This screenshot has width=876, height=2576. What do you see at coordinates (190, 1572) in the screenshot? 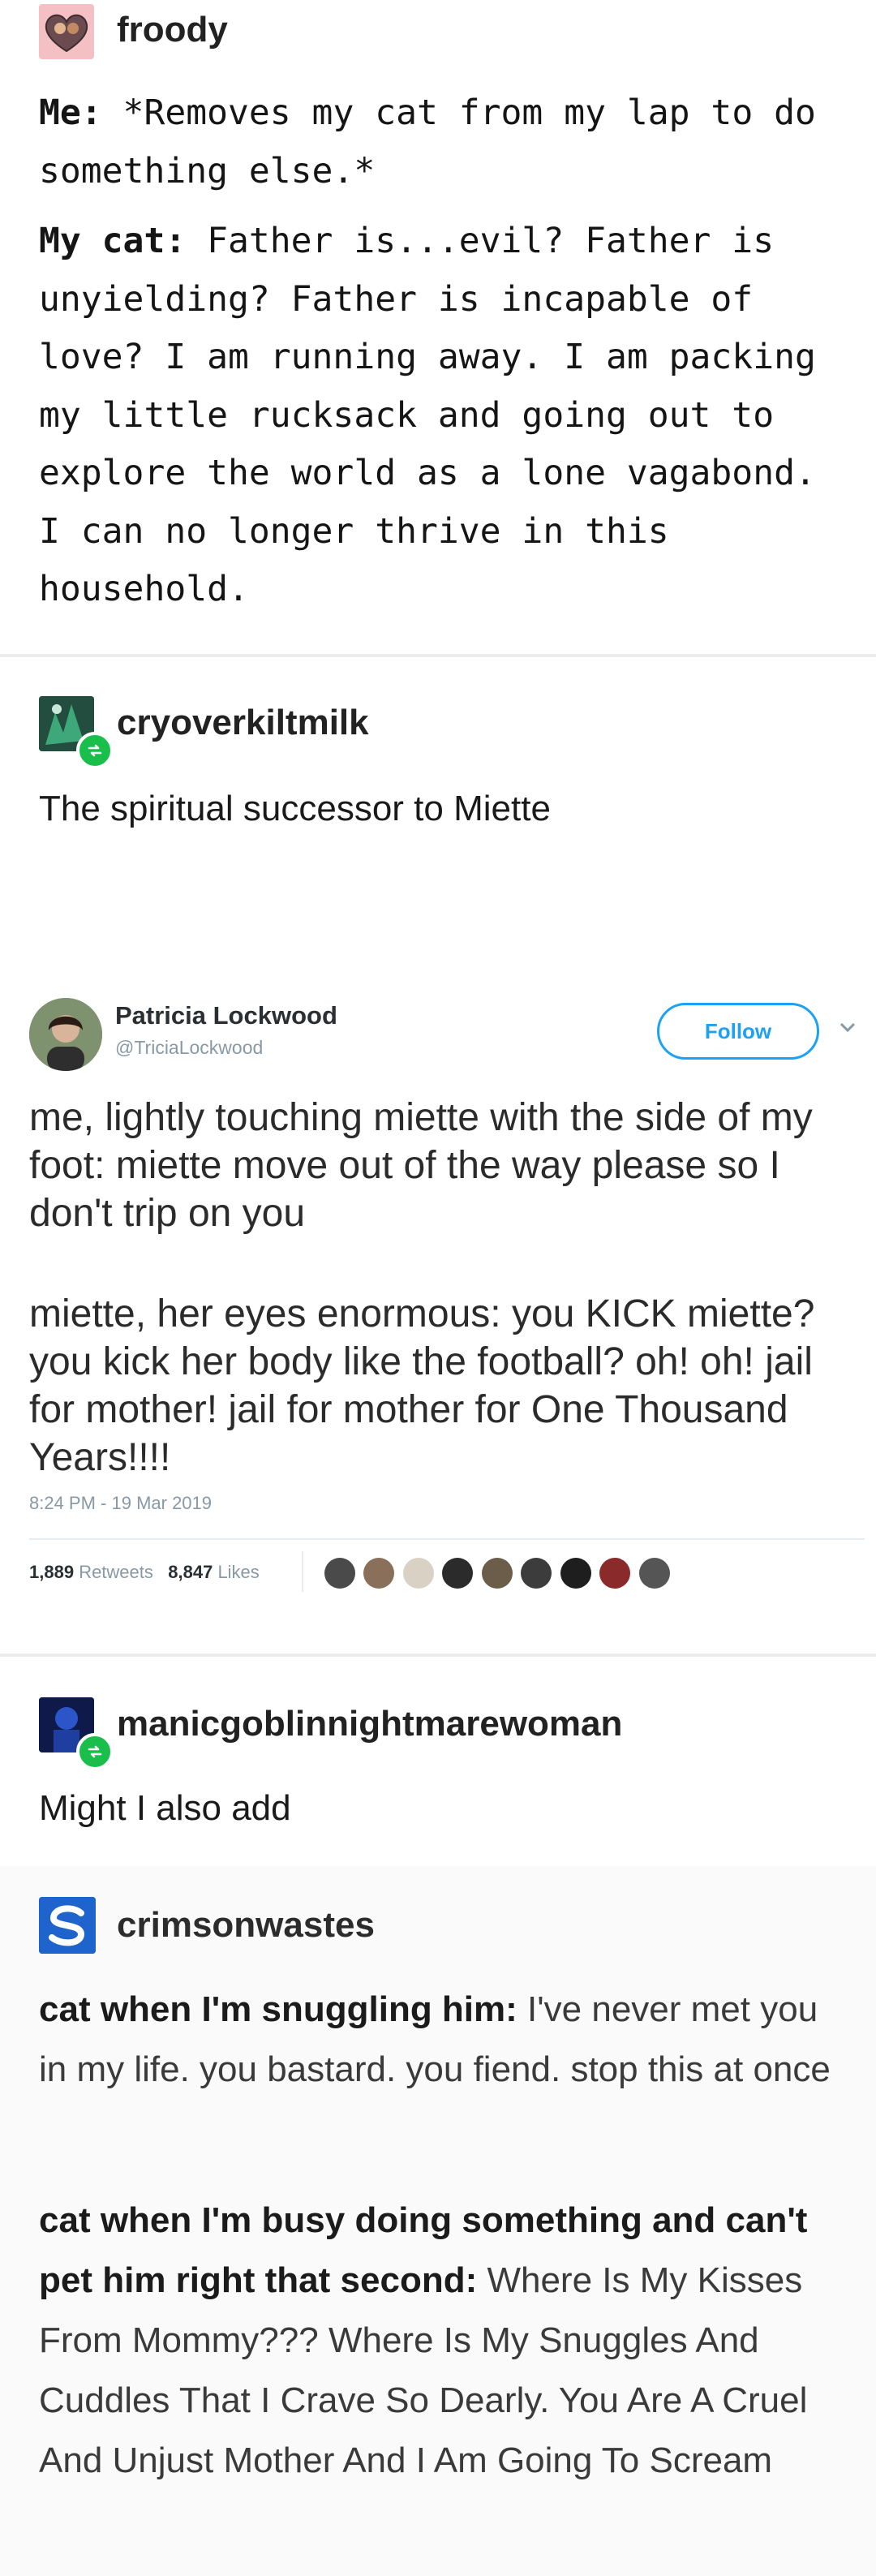
I see `likes-count: 8,847` at bounding box center [190, 1572].